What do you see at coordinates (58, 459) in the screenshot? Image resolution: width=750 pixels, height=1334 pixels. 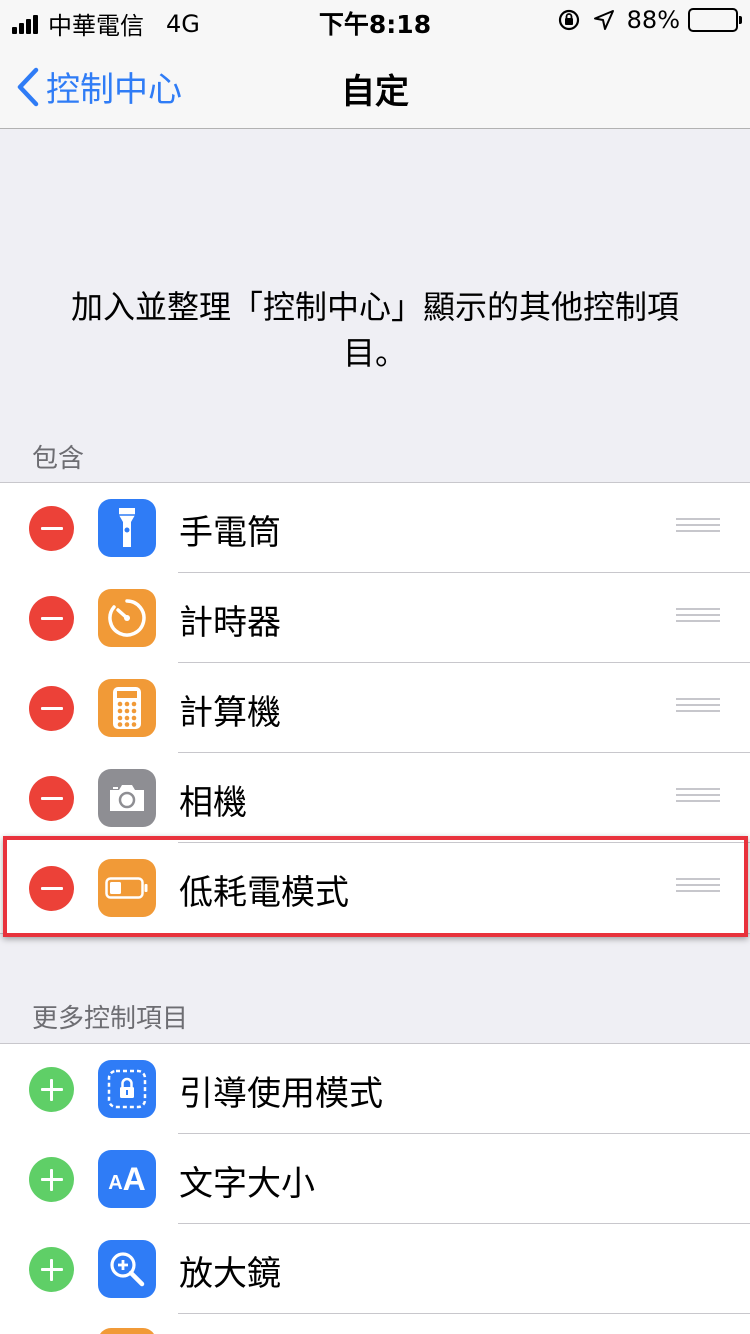 I see `section-header-included: 包含` at bounding box center [58, 459].